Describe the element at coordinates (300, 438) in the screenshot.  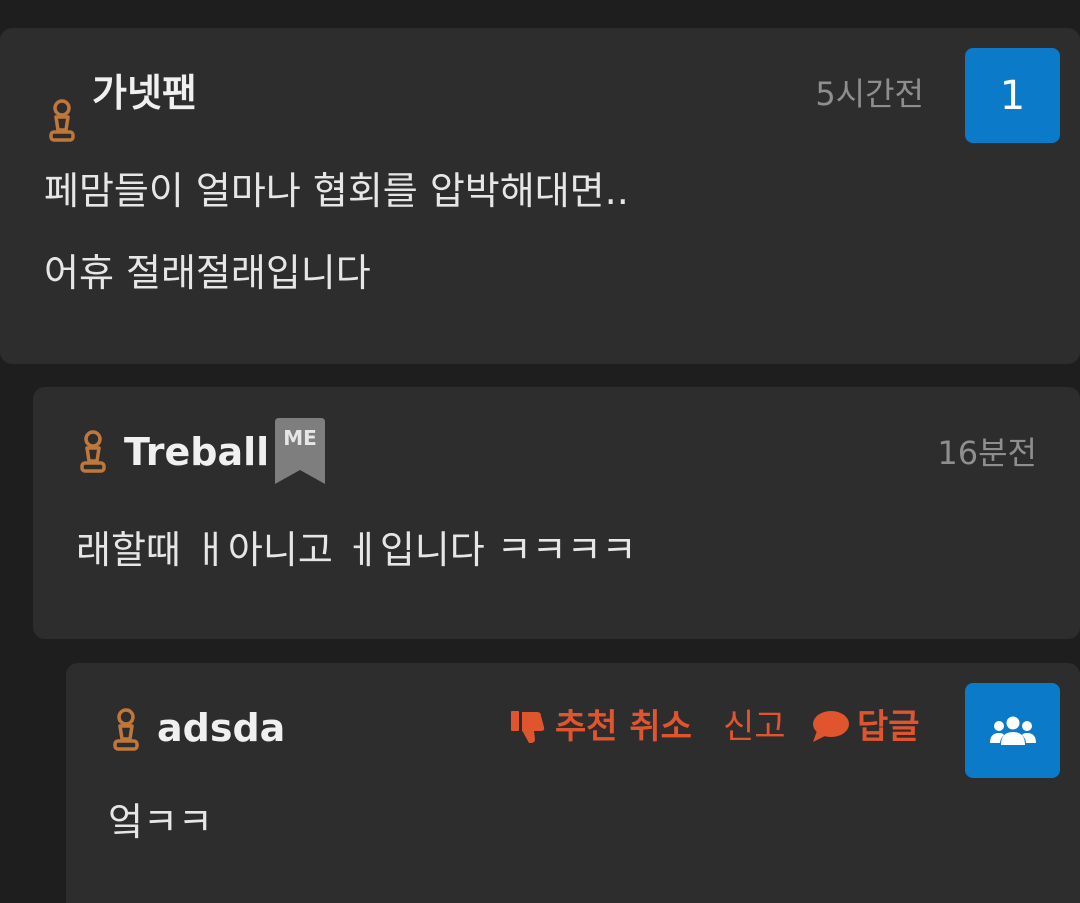
I see `me-tag-label: ME` at that location.